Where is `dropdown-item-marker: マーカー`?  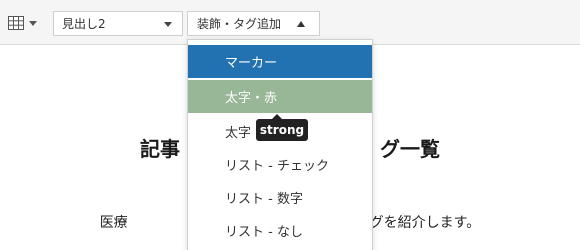 dropdown-item-marker: マーカー is located at coordinates (280, 61).